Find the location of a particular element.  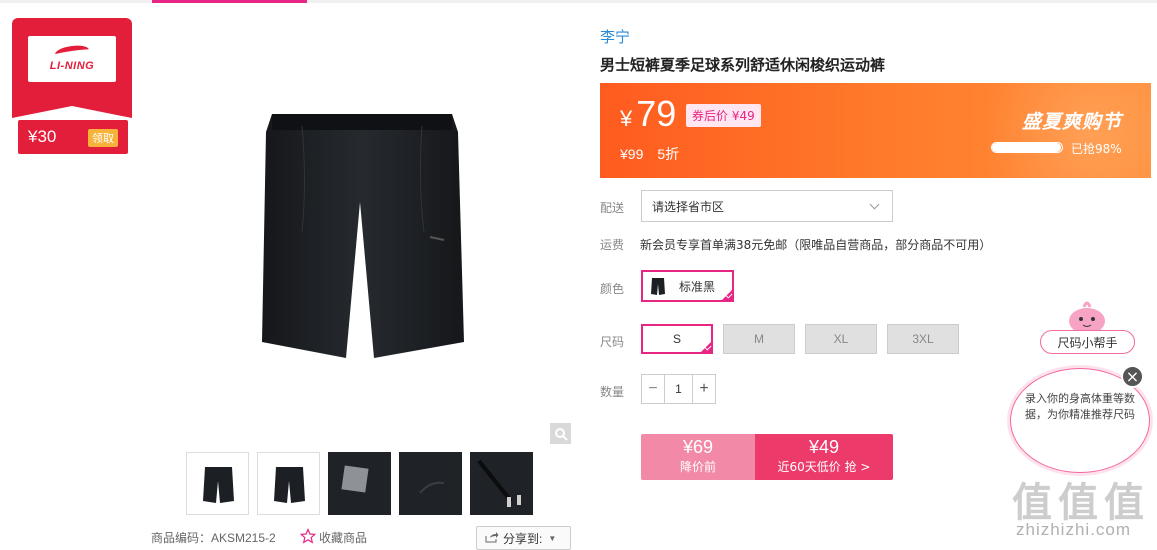

share-label: 分享到: is located at coordinates (523, 538).